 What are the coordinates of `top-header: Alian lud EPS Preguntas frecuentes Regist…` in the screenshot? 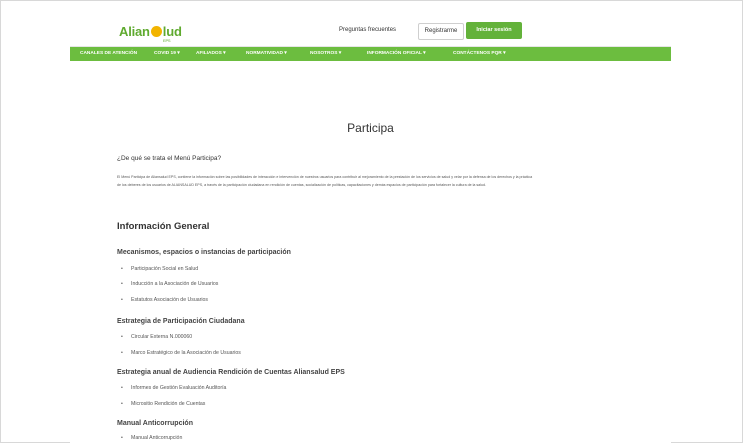 It's located at (370, 31).